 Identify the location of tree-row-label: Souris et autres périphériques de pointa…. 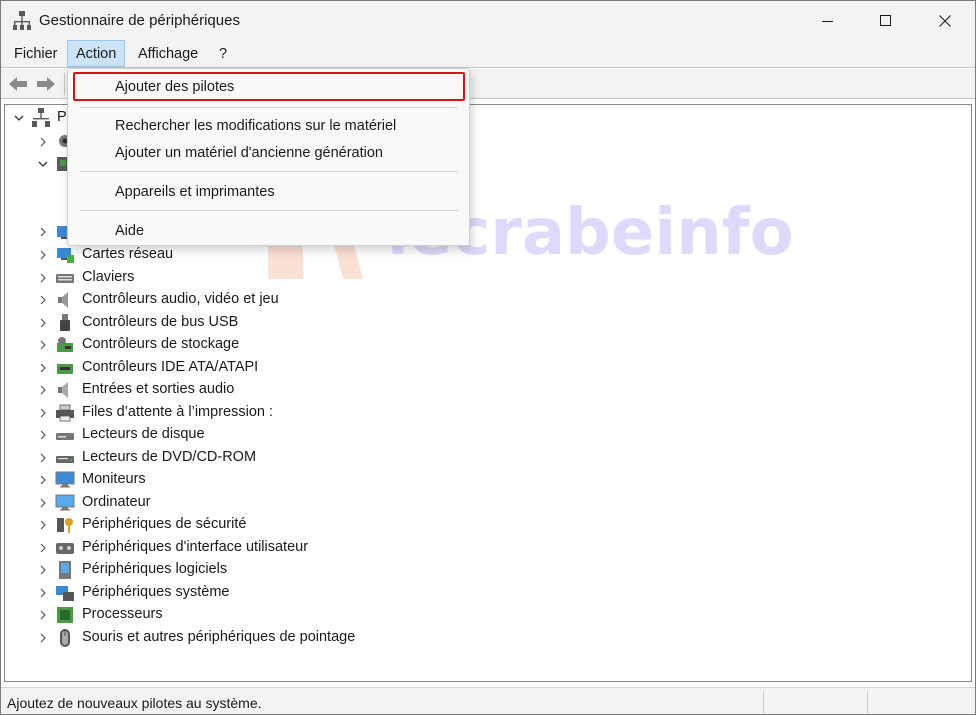
(219, 636).